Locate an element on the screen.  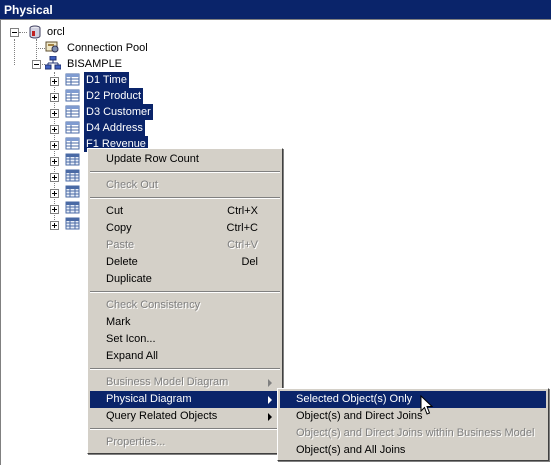
menu-query-related-objects: Query Related Objects is located at coordinates (185, 416).